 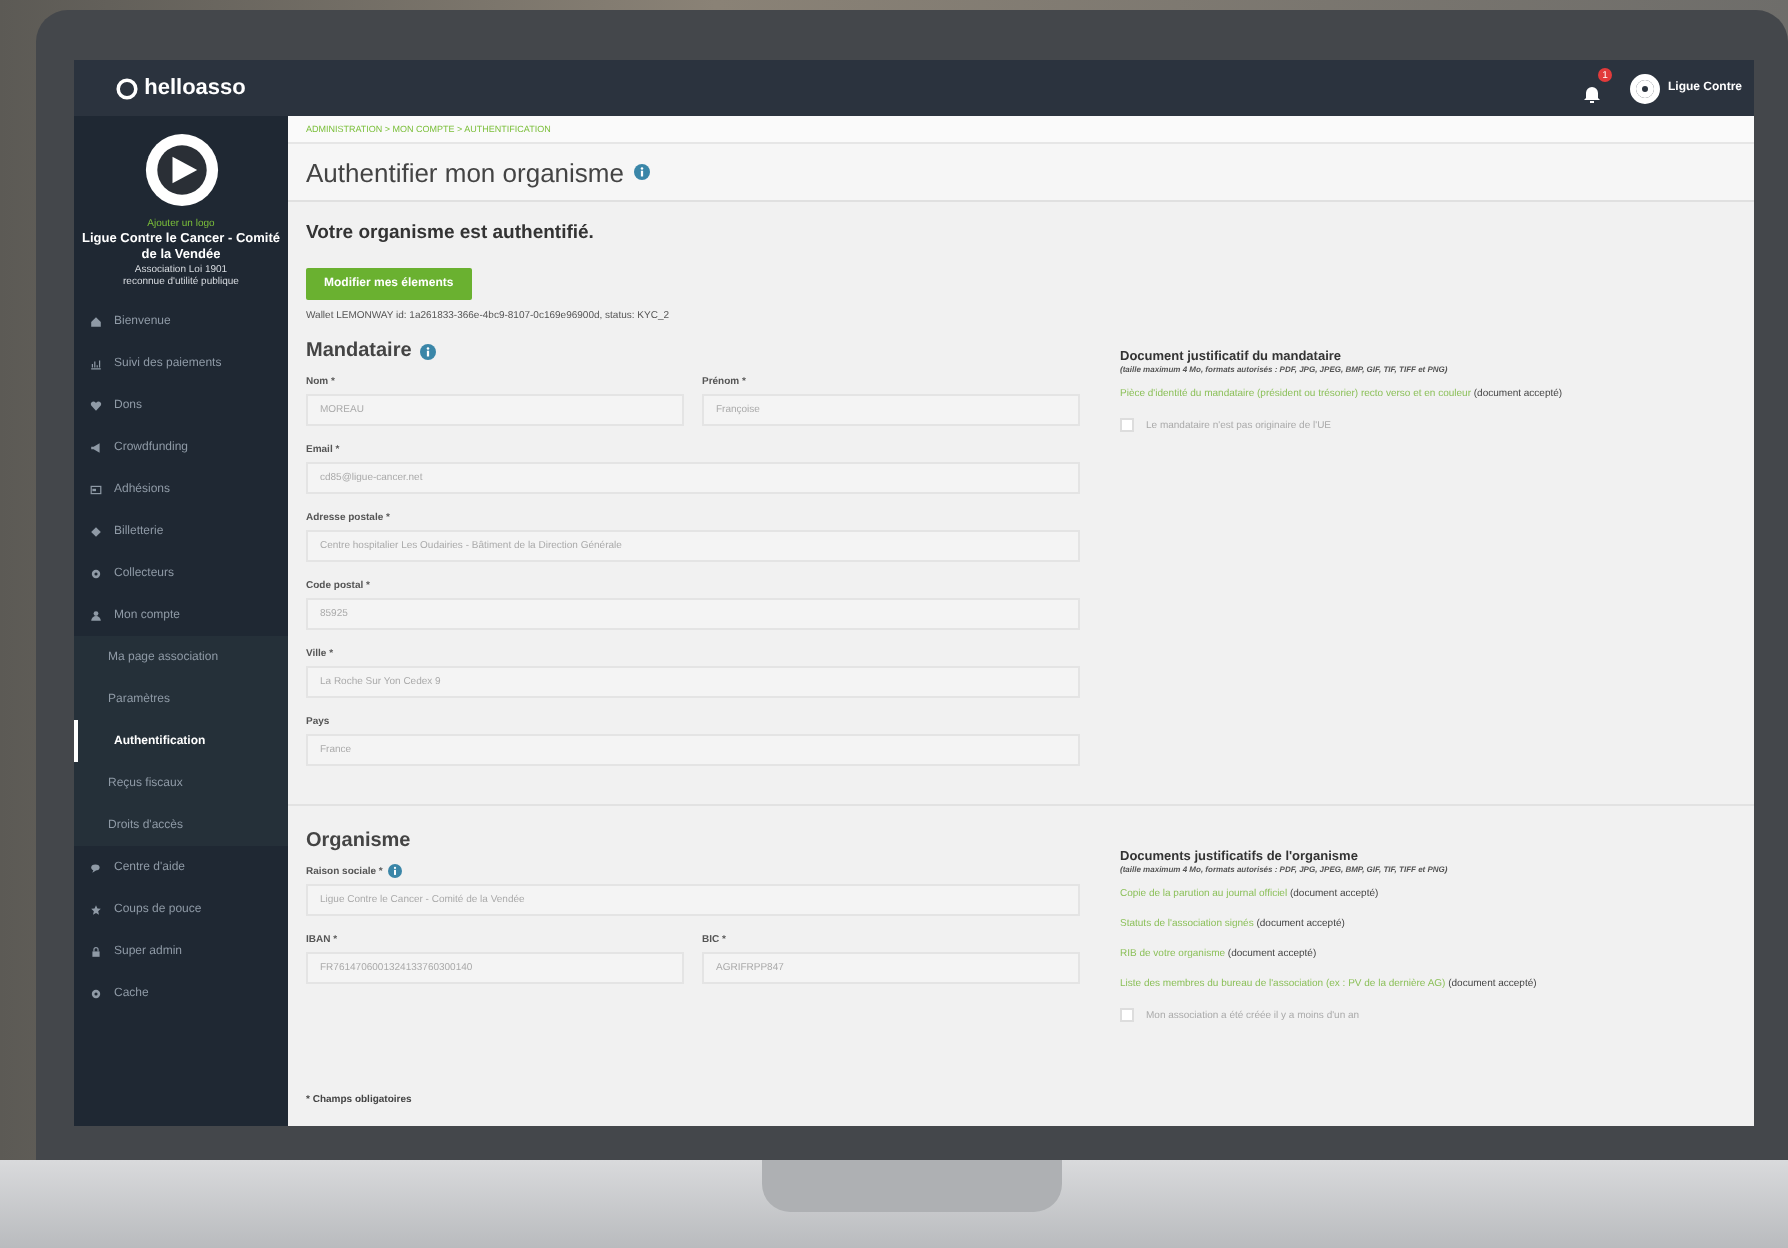 What do you see at coordinates (96, 909) in the screenshot?
I see `star-icon` at bounding box center [96, 909].